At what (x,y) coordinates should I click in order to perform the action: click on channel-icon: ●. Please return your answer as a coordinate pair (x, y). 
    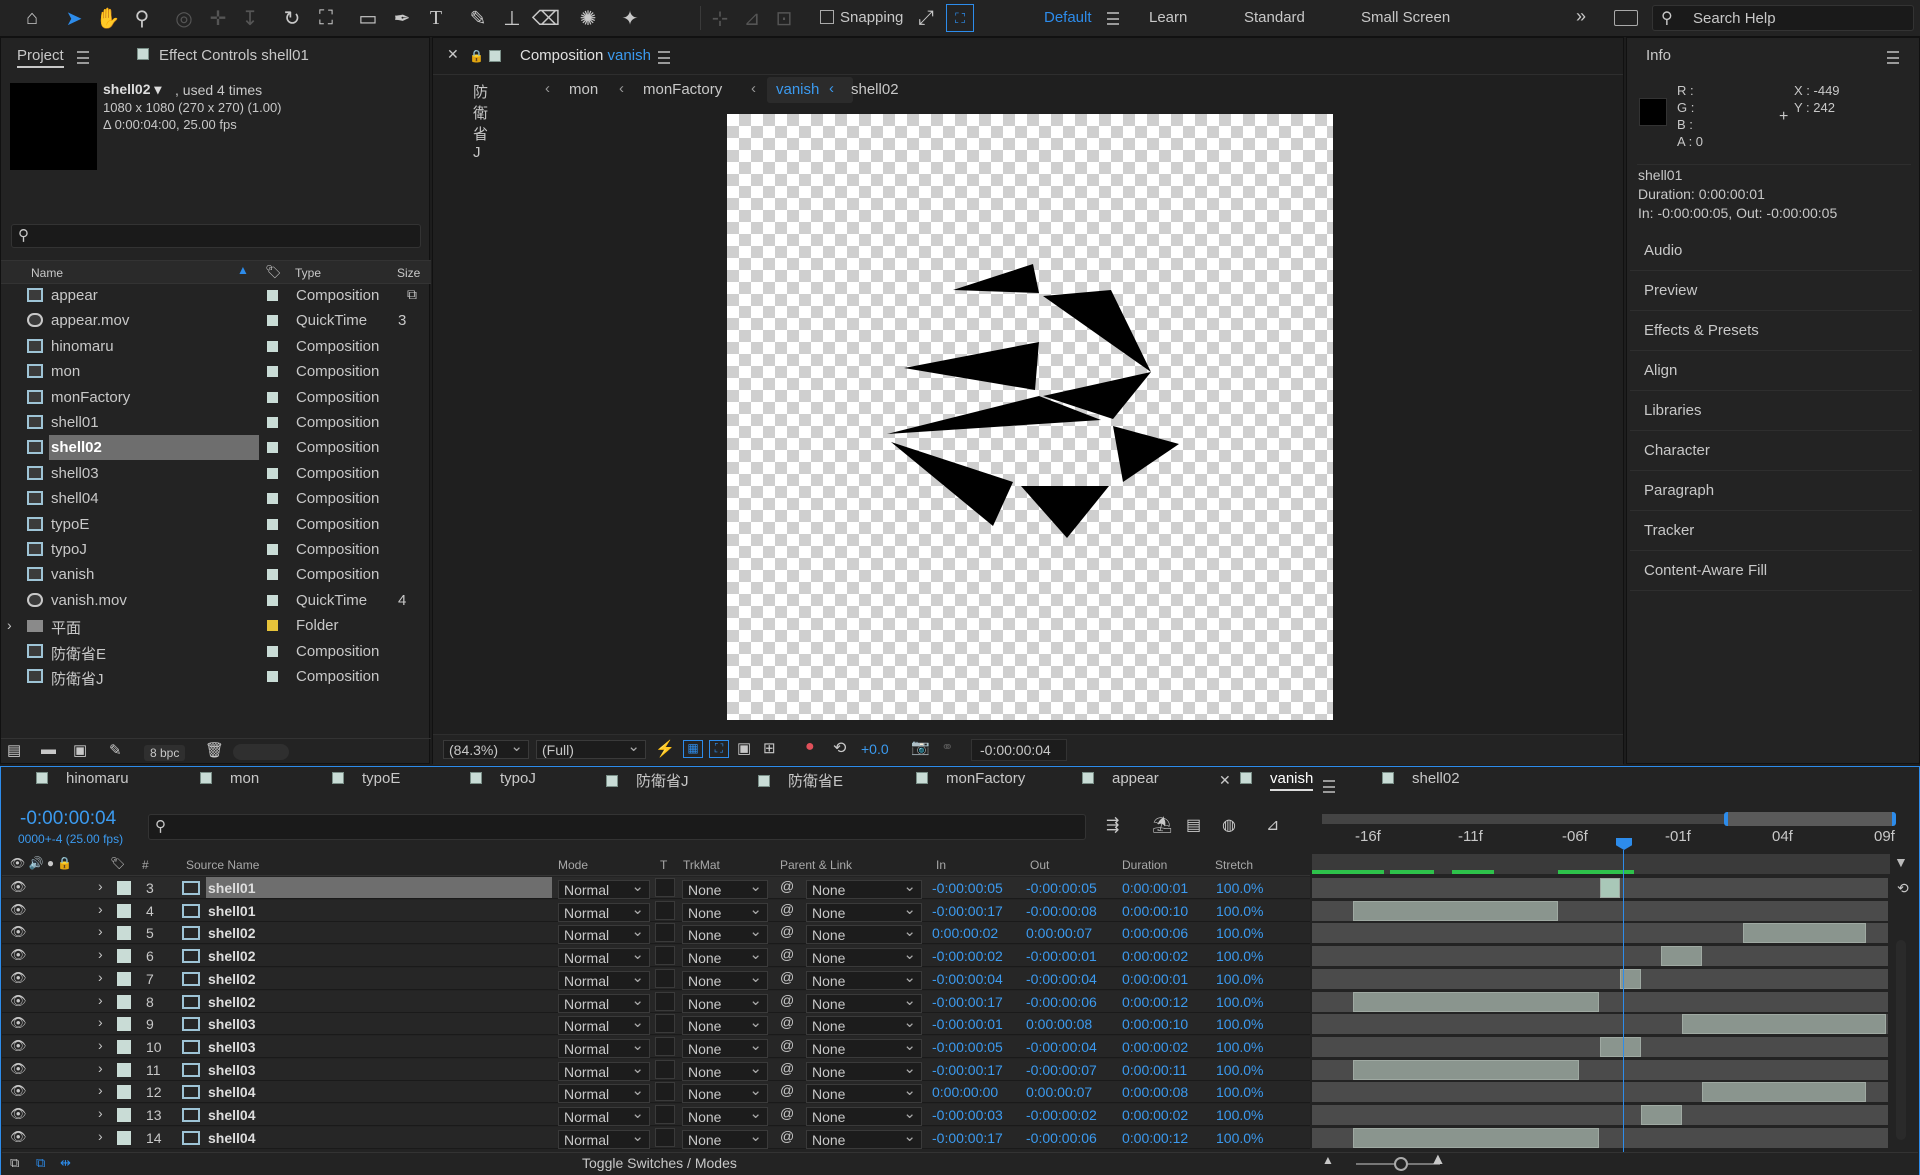
    Looking at the image, I should click on (810, 747).